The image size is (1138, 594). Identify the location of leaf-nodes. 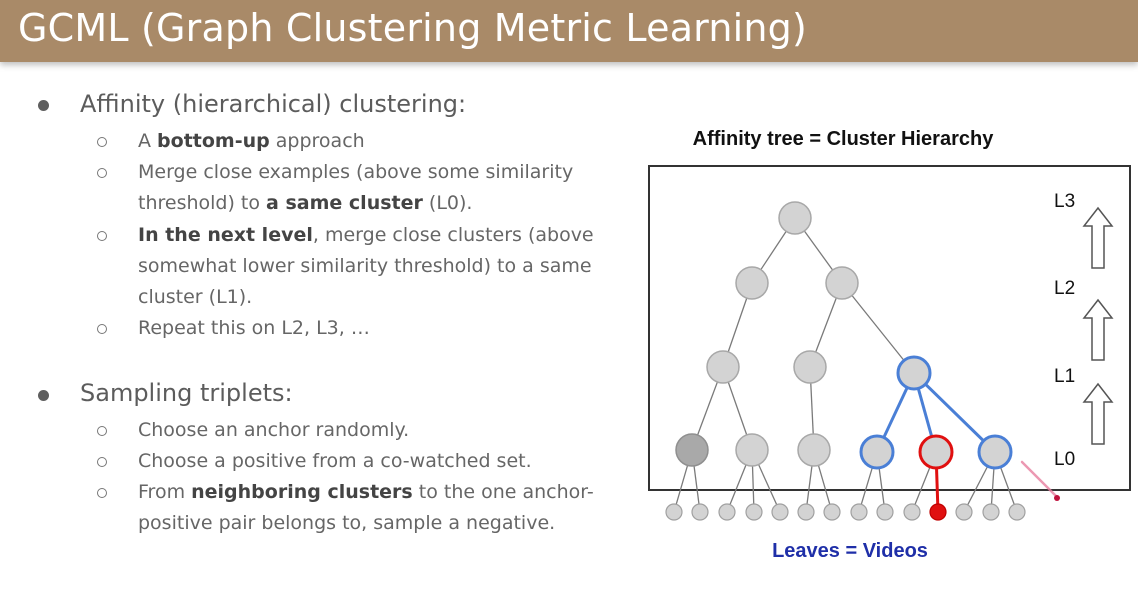
(845, 512).